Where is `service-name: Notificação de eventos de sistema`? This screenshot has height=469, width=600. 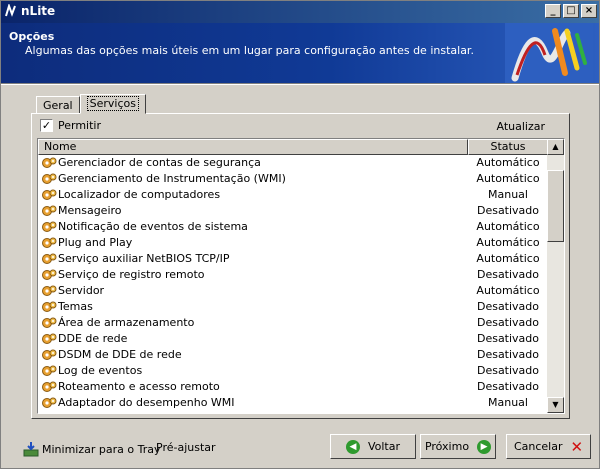
service-name: Notificação de eventos de sistema is located at coordinates (153, 226).